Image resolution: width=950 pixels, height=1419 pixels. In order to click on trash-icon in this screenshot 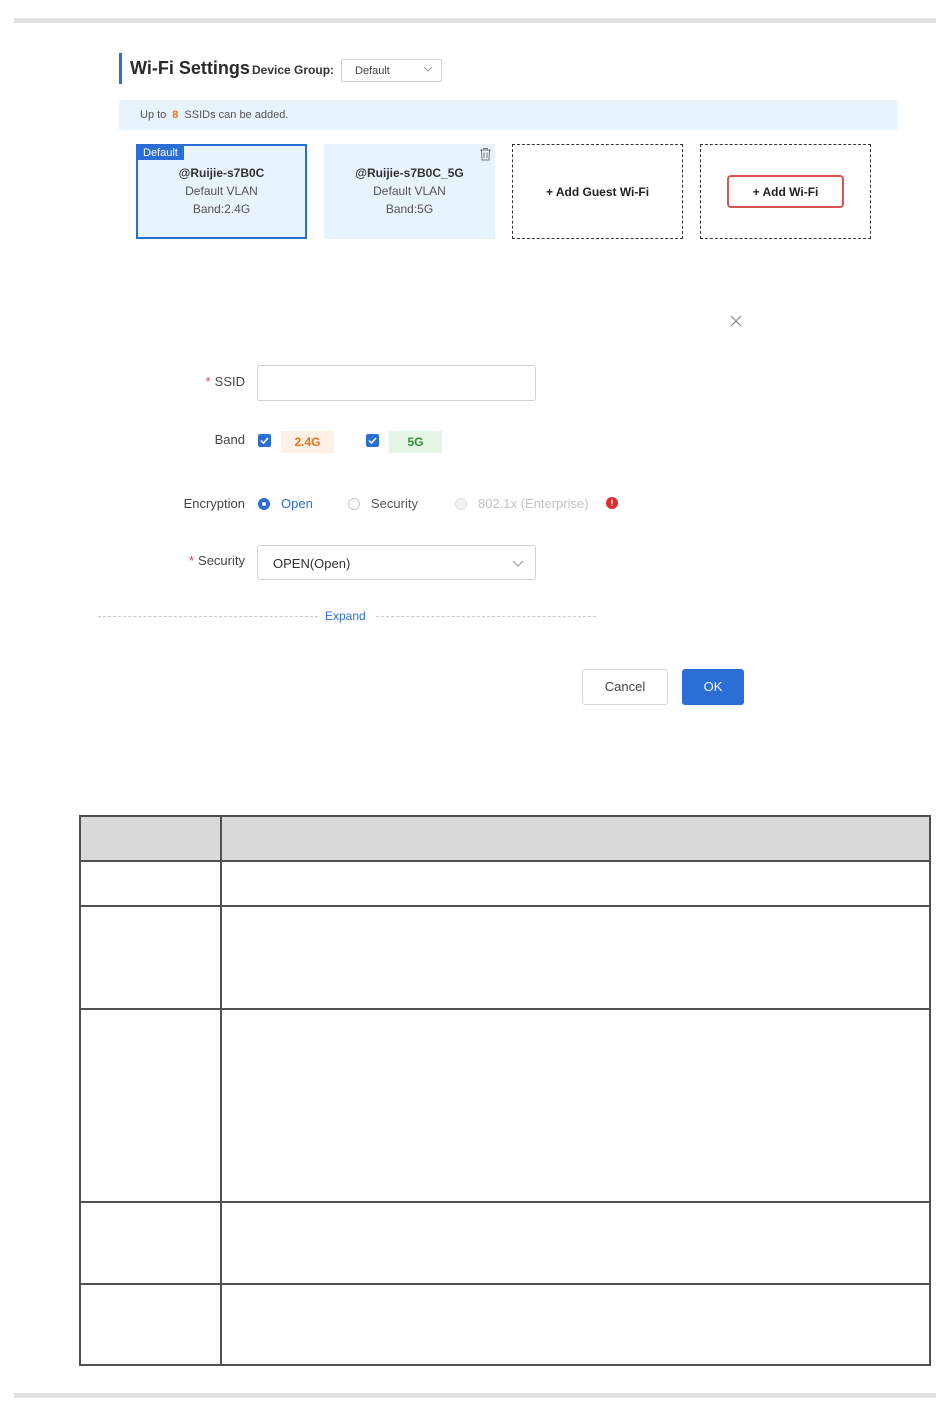, I will do `click(485, 155)`.